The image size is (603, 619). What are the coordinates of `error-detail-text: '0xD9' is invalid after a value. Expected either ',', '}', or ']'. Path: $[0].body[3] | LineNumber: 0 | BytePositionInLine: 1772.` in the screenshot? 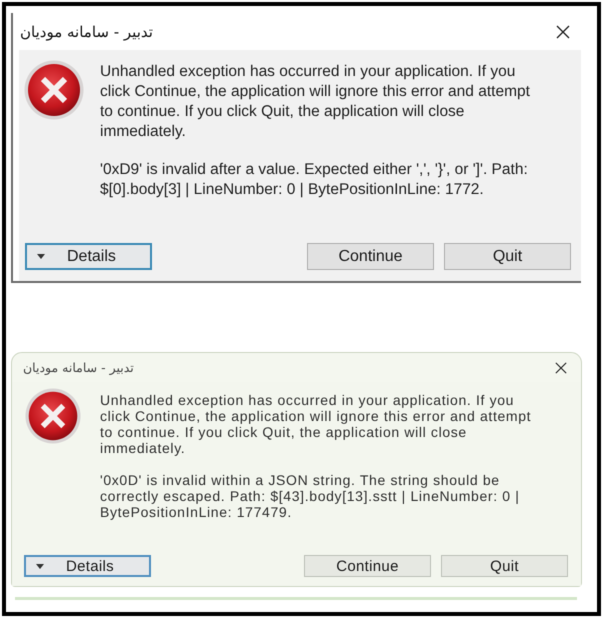 It's located at (314, 180).